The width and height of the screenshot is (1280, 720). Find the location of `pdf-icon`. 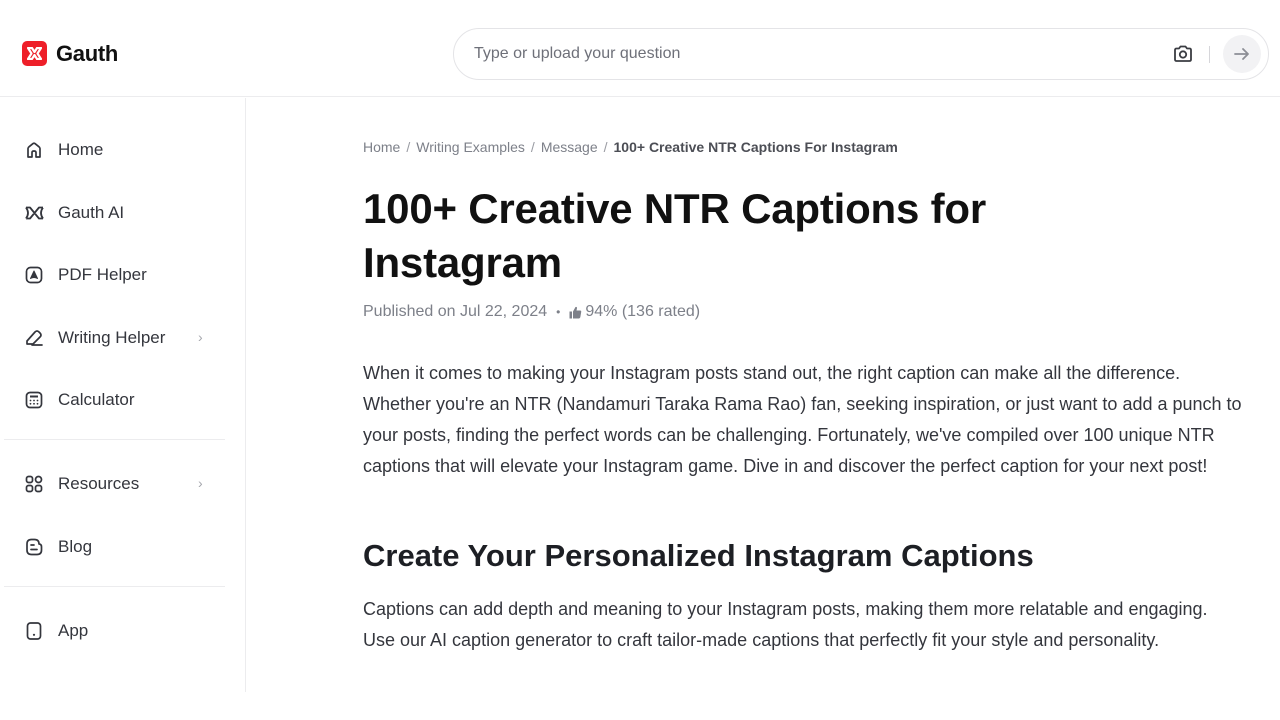

pdf-icon is located at coordinates (34, 275).